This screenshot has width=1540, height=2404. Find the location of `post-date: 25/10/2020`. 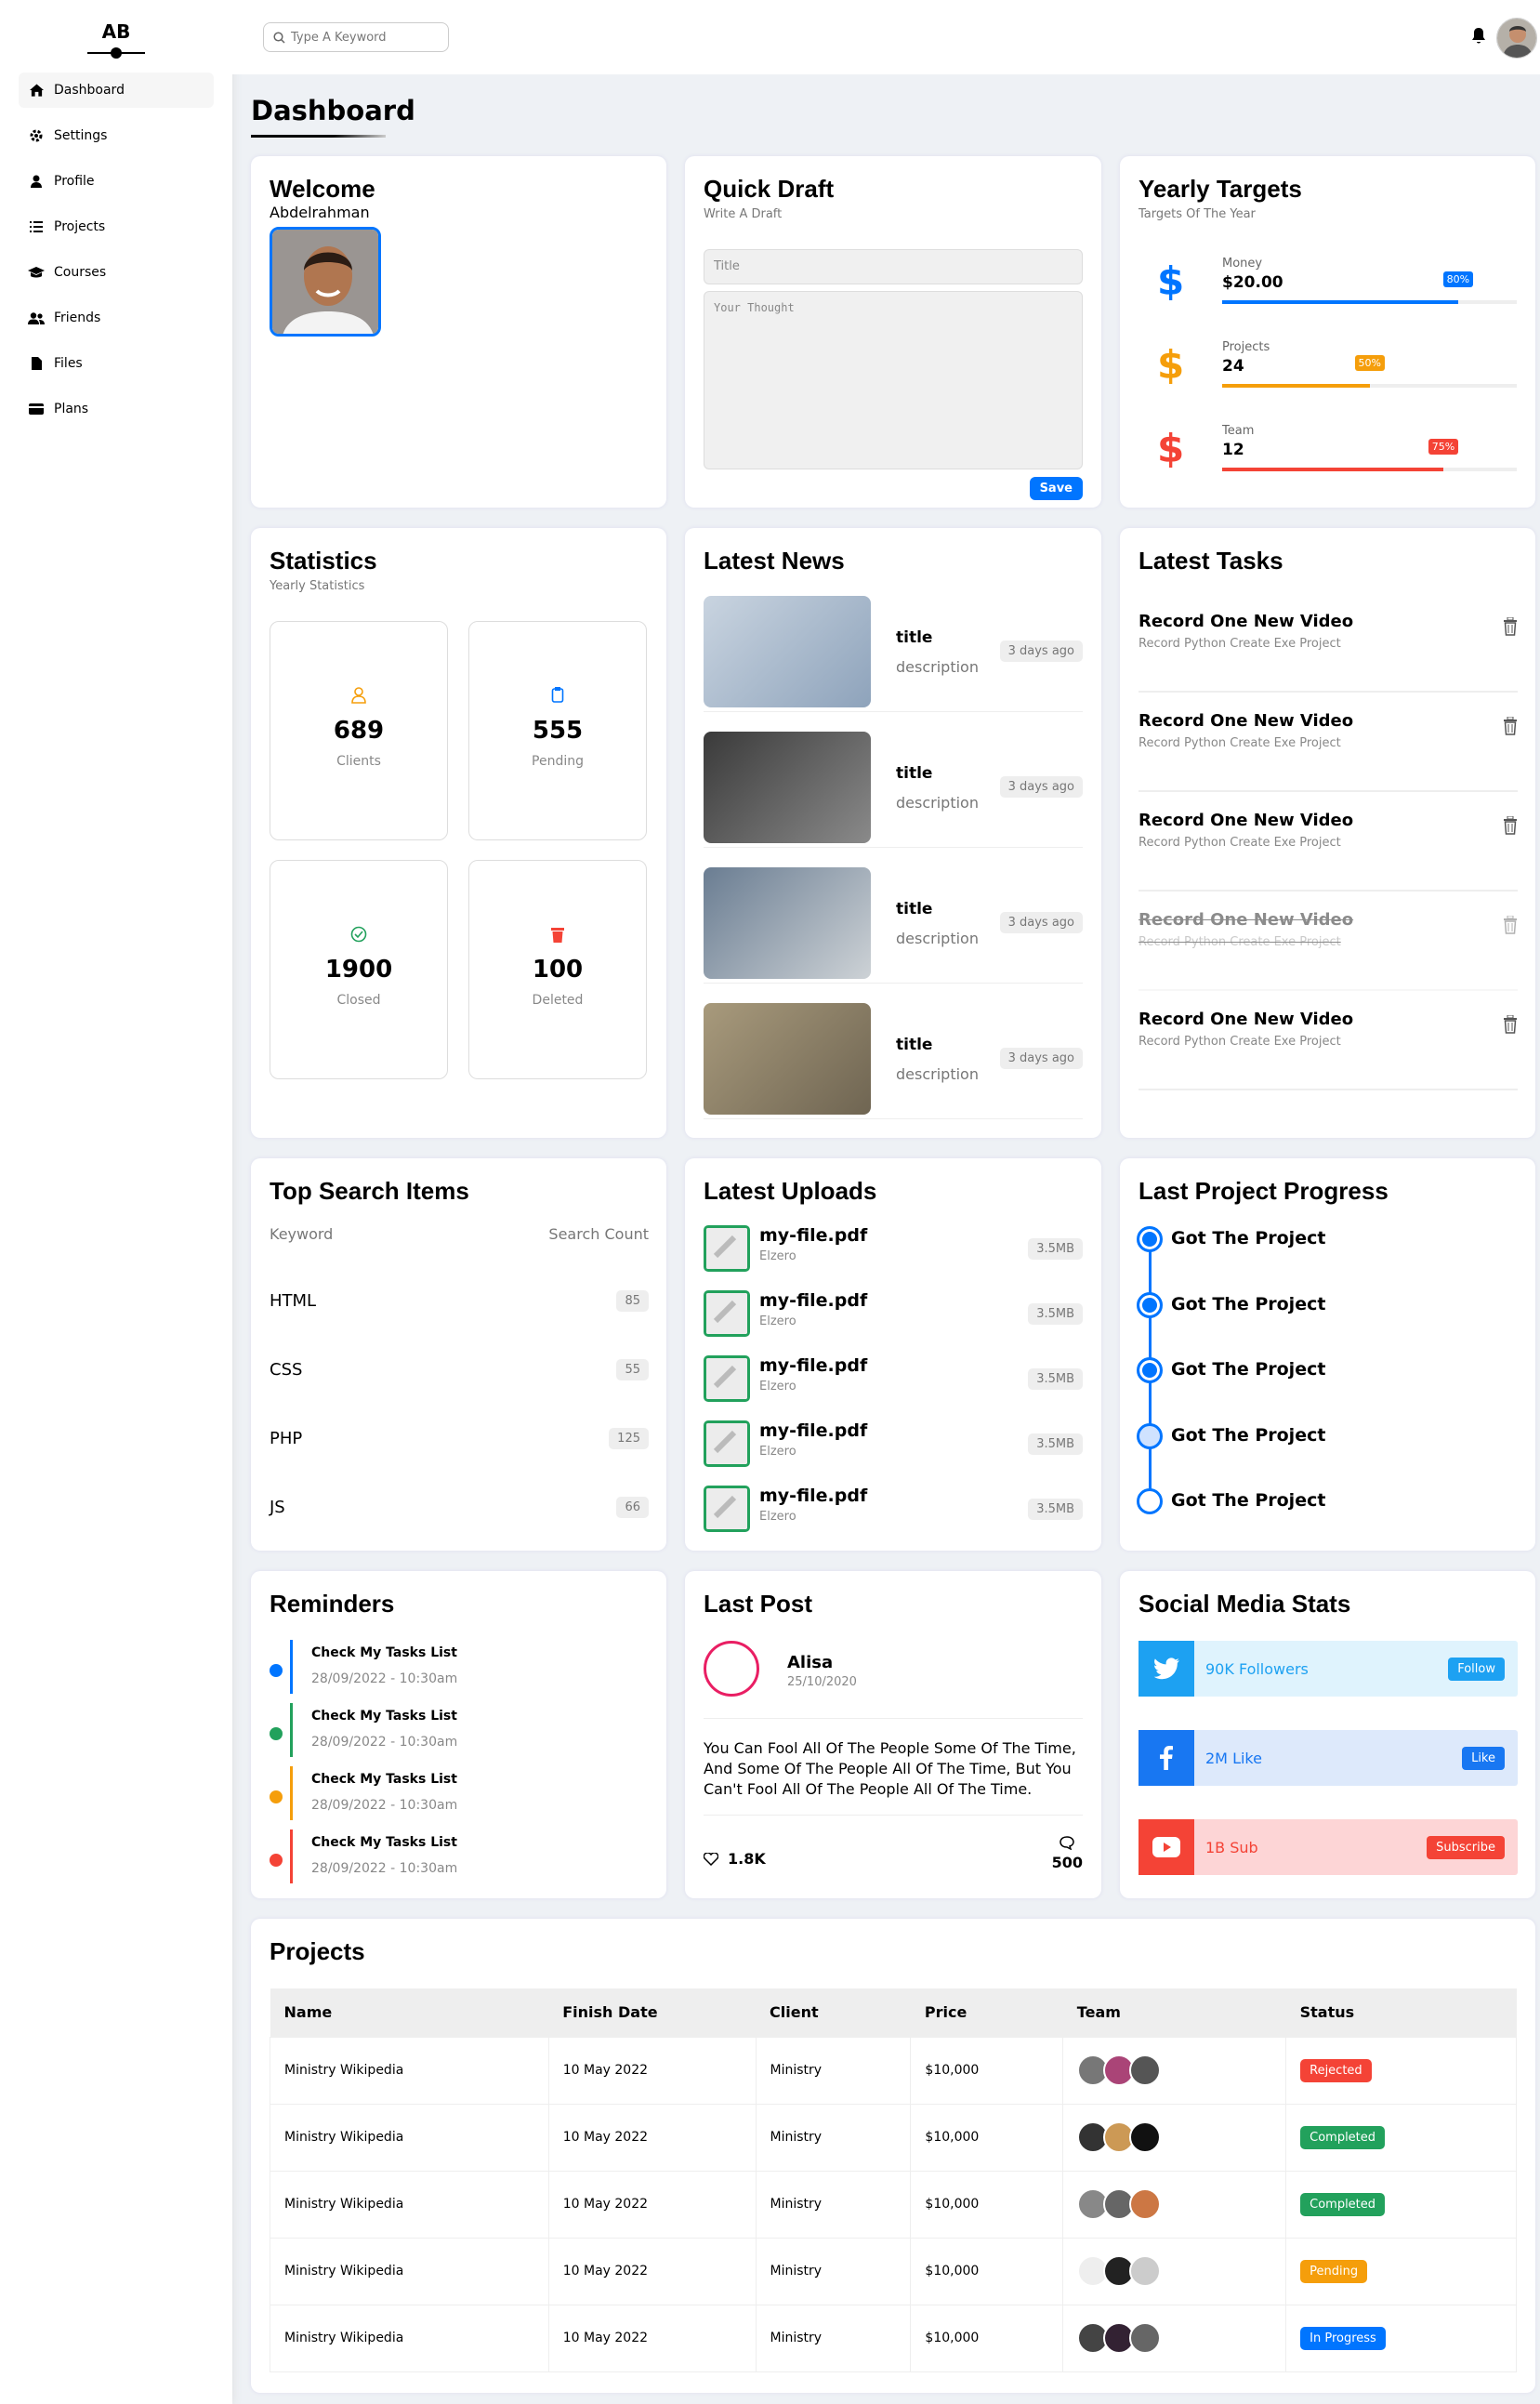

post-date: 25/10/2020 is located at coordinates (822, 1682).